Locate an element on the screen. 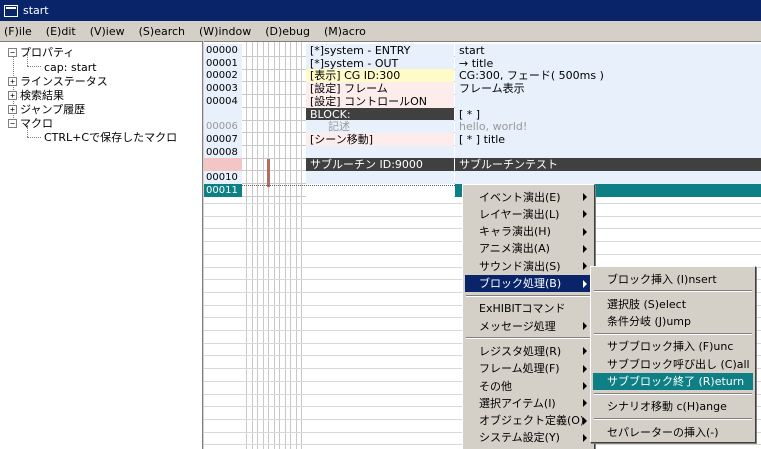  table-row: 00008 is located at coordinates (482, 152).